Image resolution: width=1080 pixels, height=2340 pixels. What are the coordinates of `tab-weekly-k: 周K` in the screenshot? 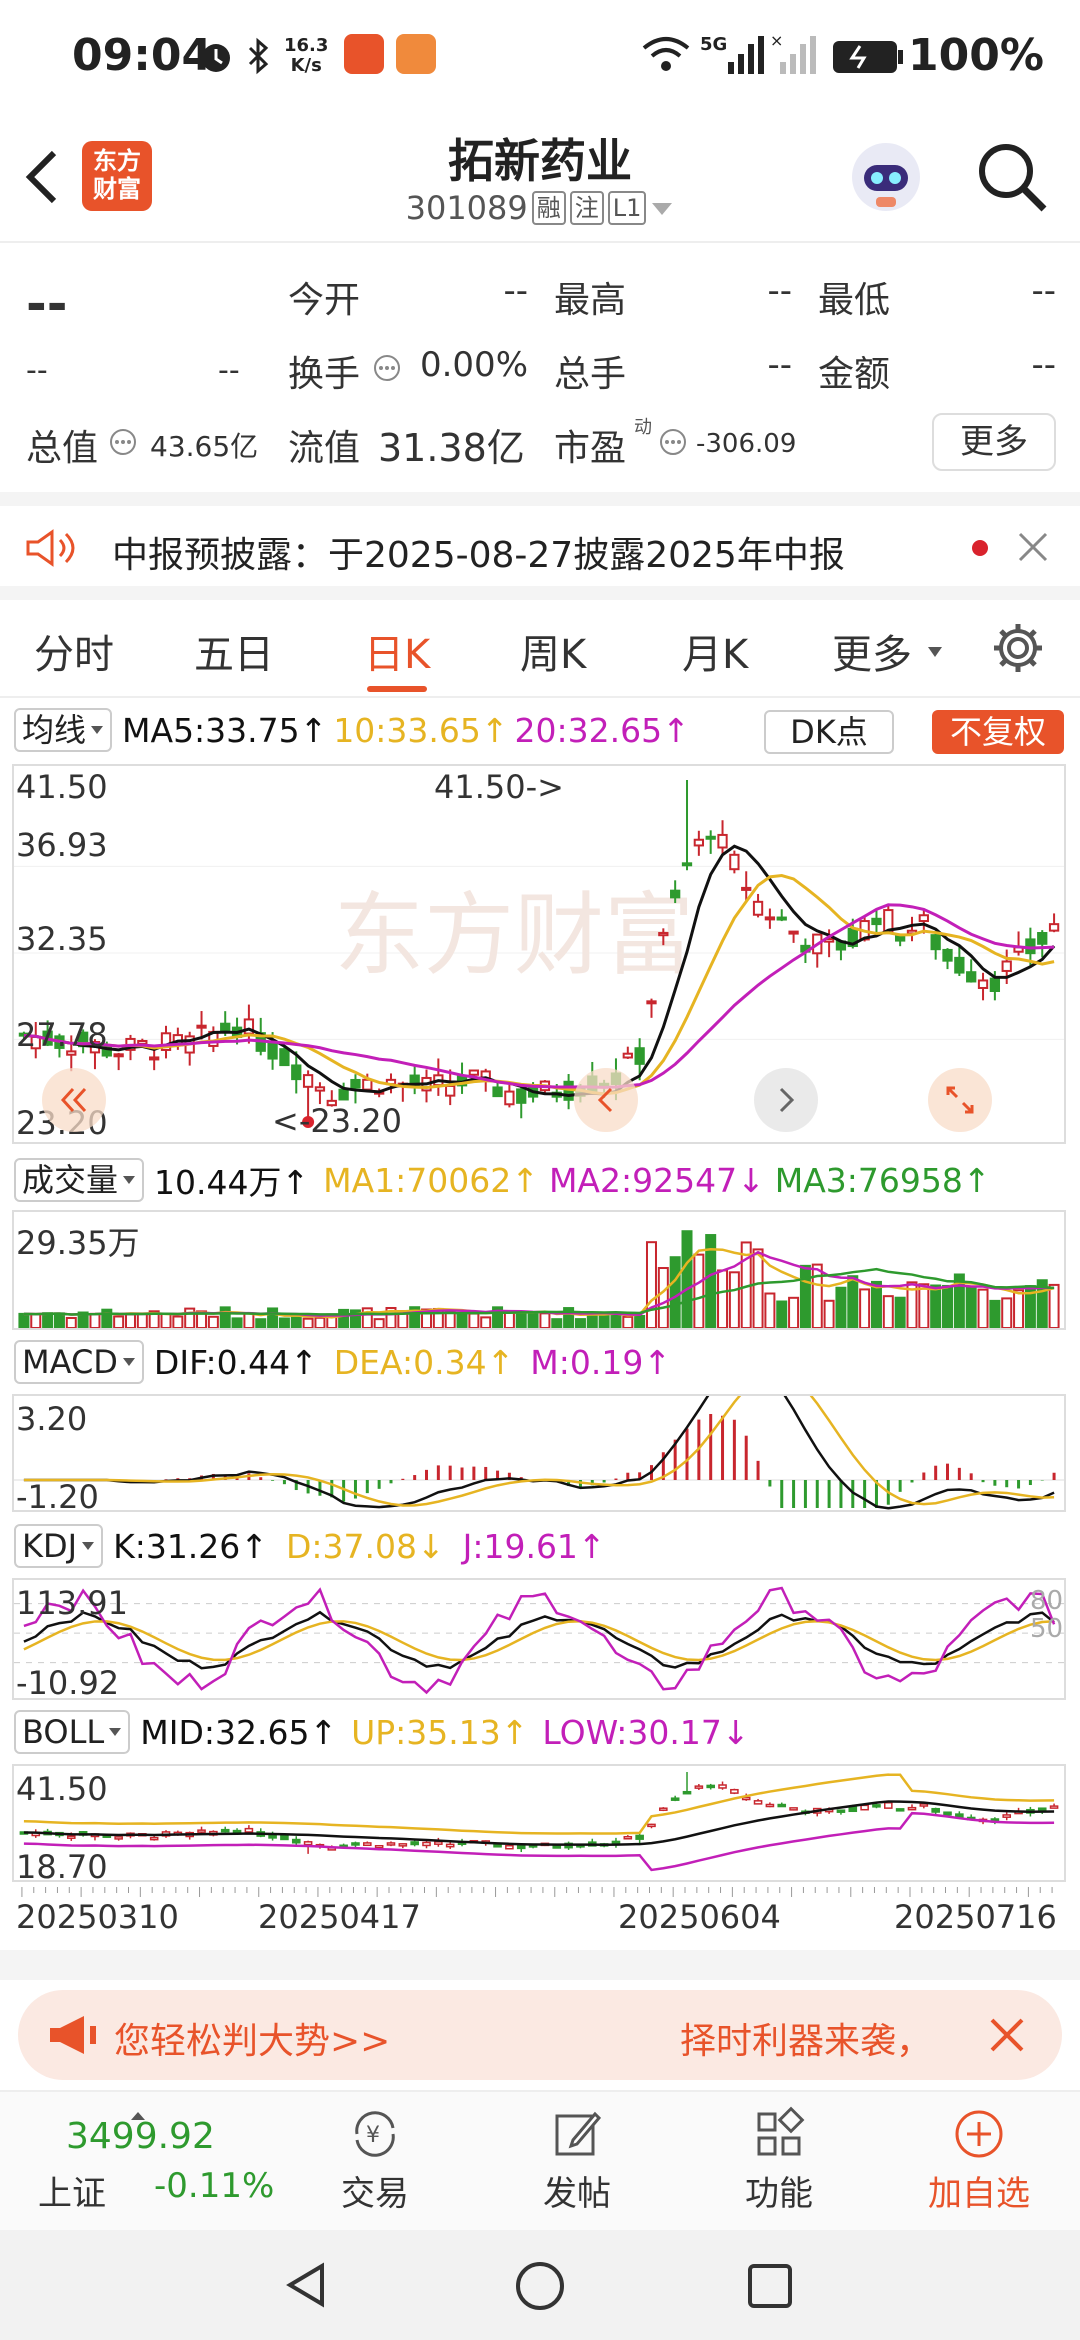 It's located at (553, 651).